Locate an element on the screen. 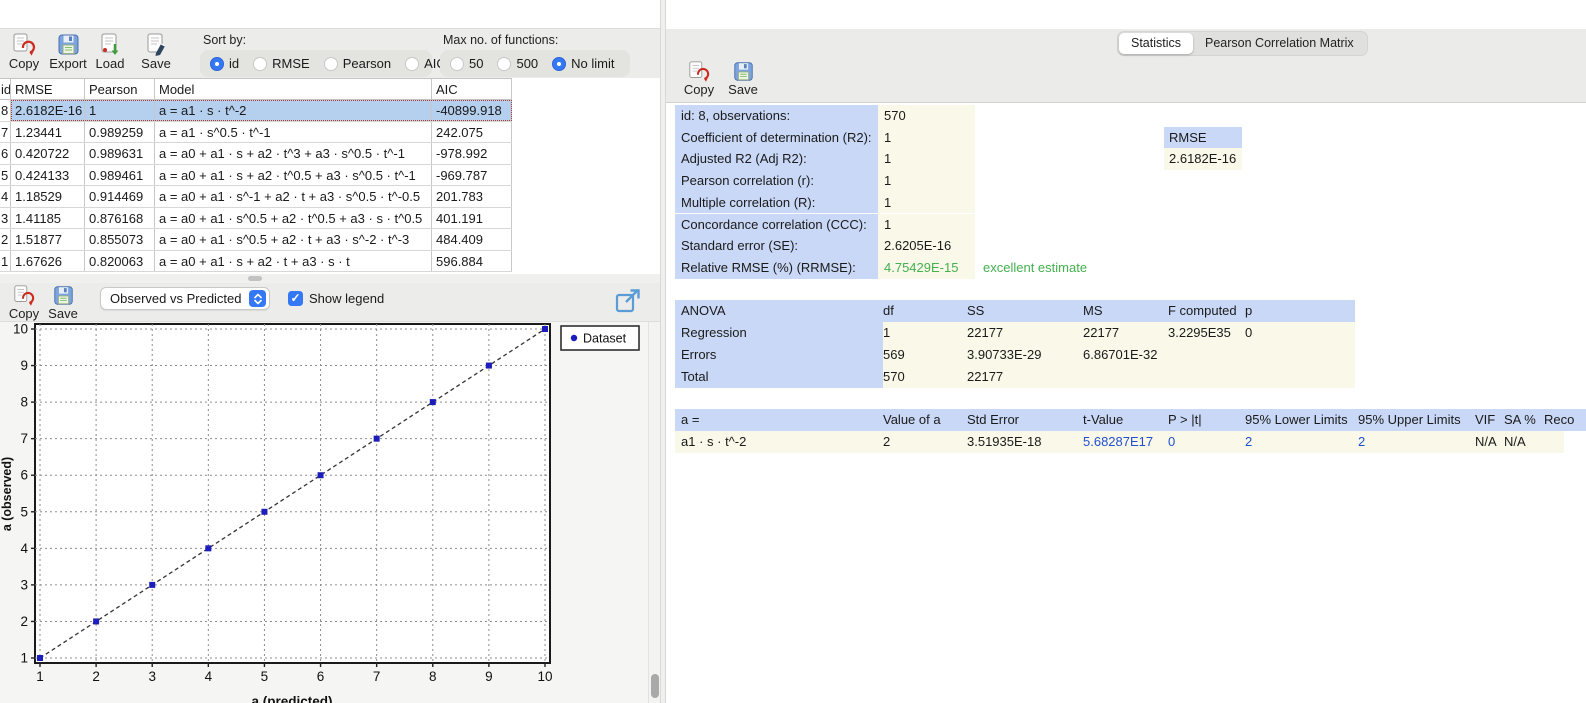 Image resolution: width=1586 pixels, height=703 pixels. panel-splitter is located at coordinates (330, 278).